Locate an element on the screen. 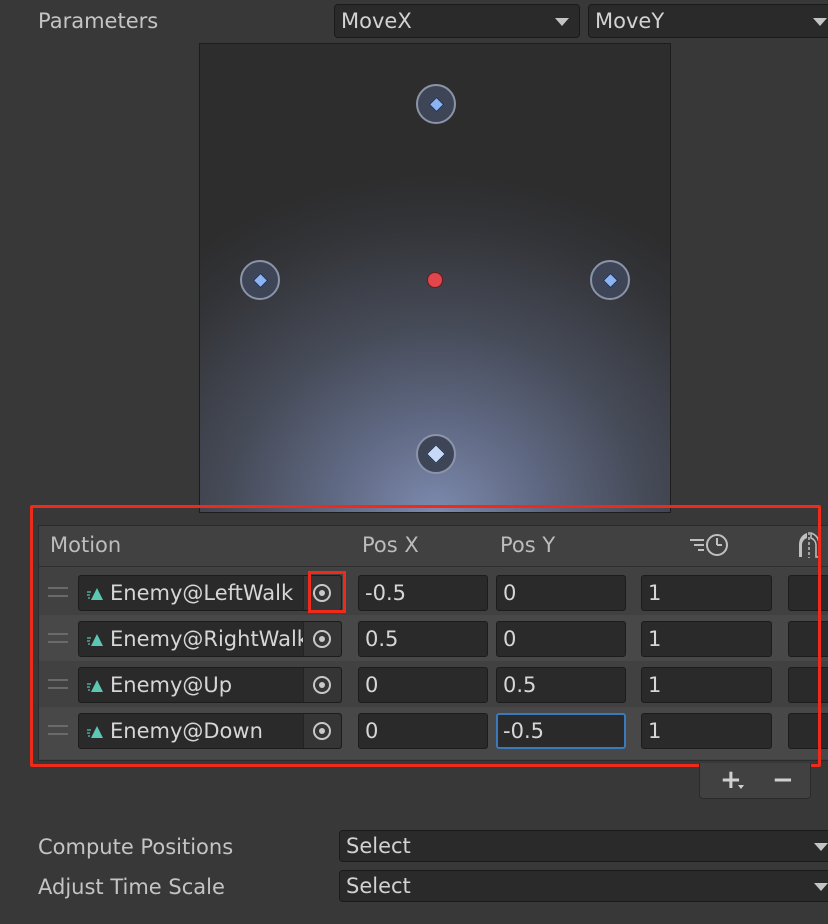 The width and height of the screenshot is (828, 924). compute-positions-label: Compute Positions is located at coordinates (136, 847).